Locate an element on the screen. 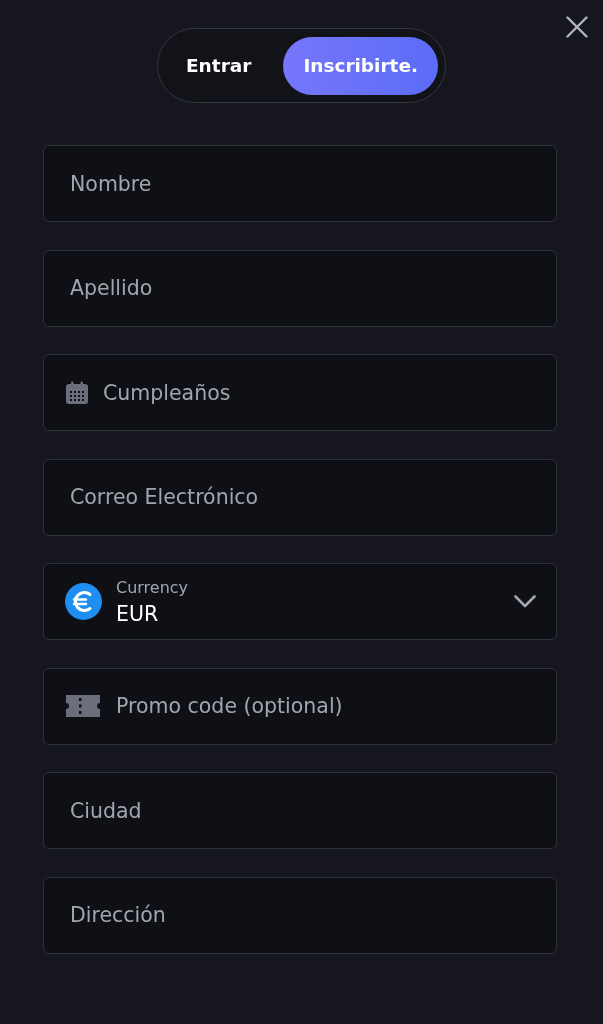  text-input-field: Dirección is located at coordinates (300, 915).